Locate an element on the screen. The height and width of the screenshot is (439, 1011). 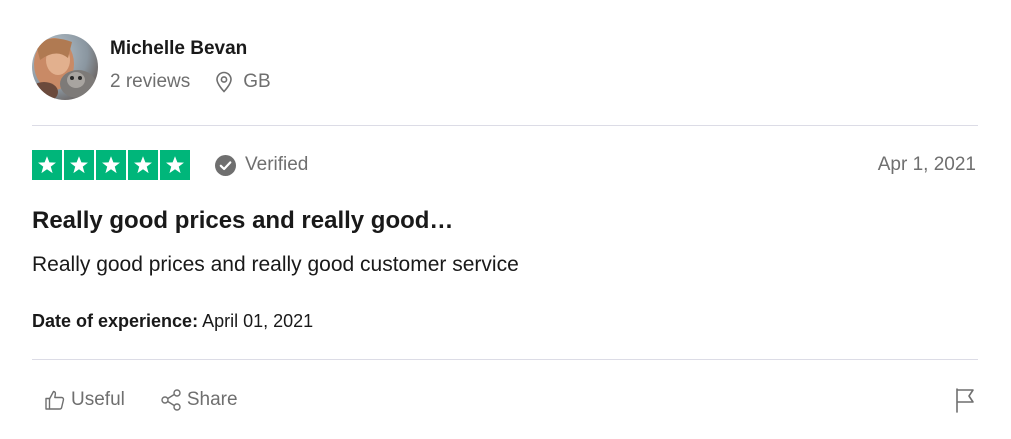
share-button: Share is located at coordinates (198, 400).